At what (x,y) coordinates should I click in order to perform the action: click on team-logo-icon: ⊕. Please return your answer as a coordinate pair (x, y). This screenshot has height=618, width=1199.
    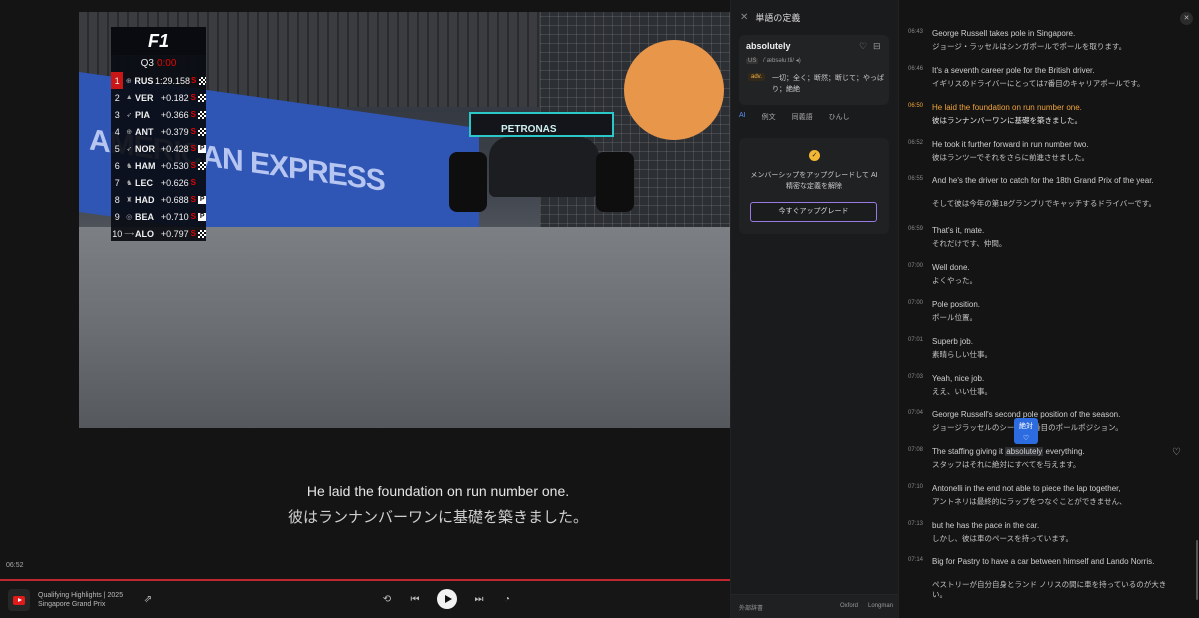
    Looking at the image, I should click on (129, 132).